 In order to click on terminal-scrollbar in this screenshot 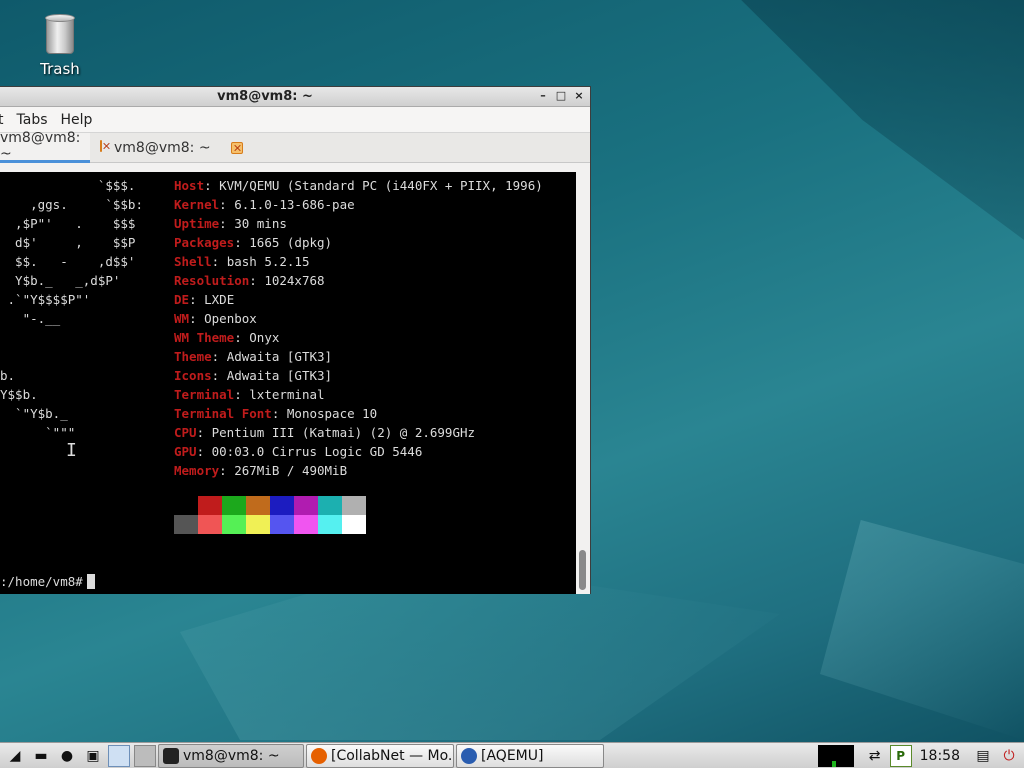, I will do `click(583, 383)`.